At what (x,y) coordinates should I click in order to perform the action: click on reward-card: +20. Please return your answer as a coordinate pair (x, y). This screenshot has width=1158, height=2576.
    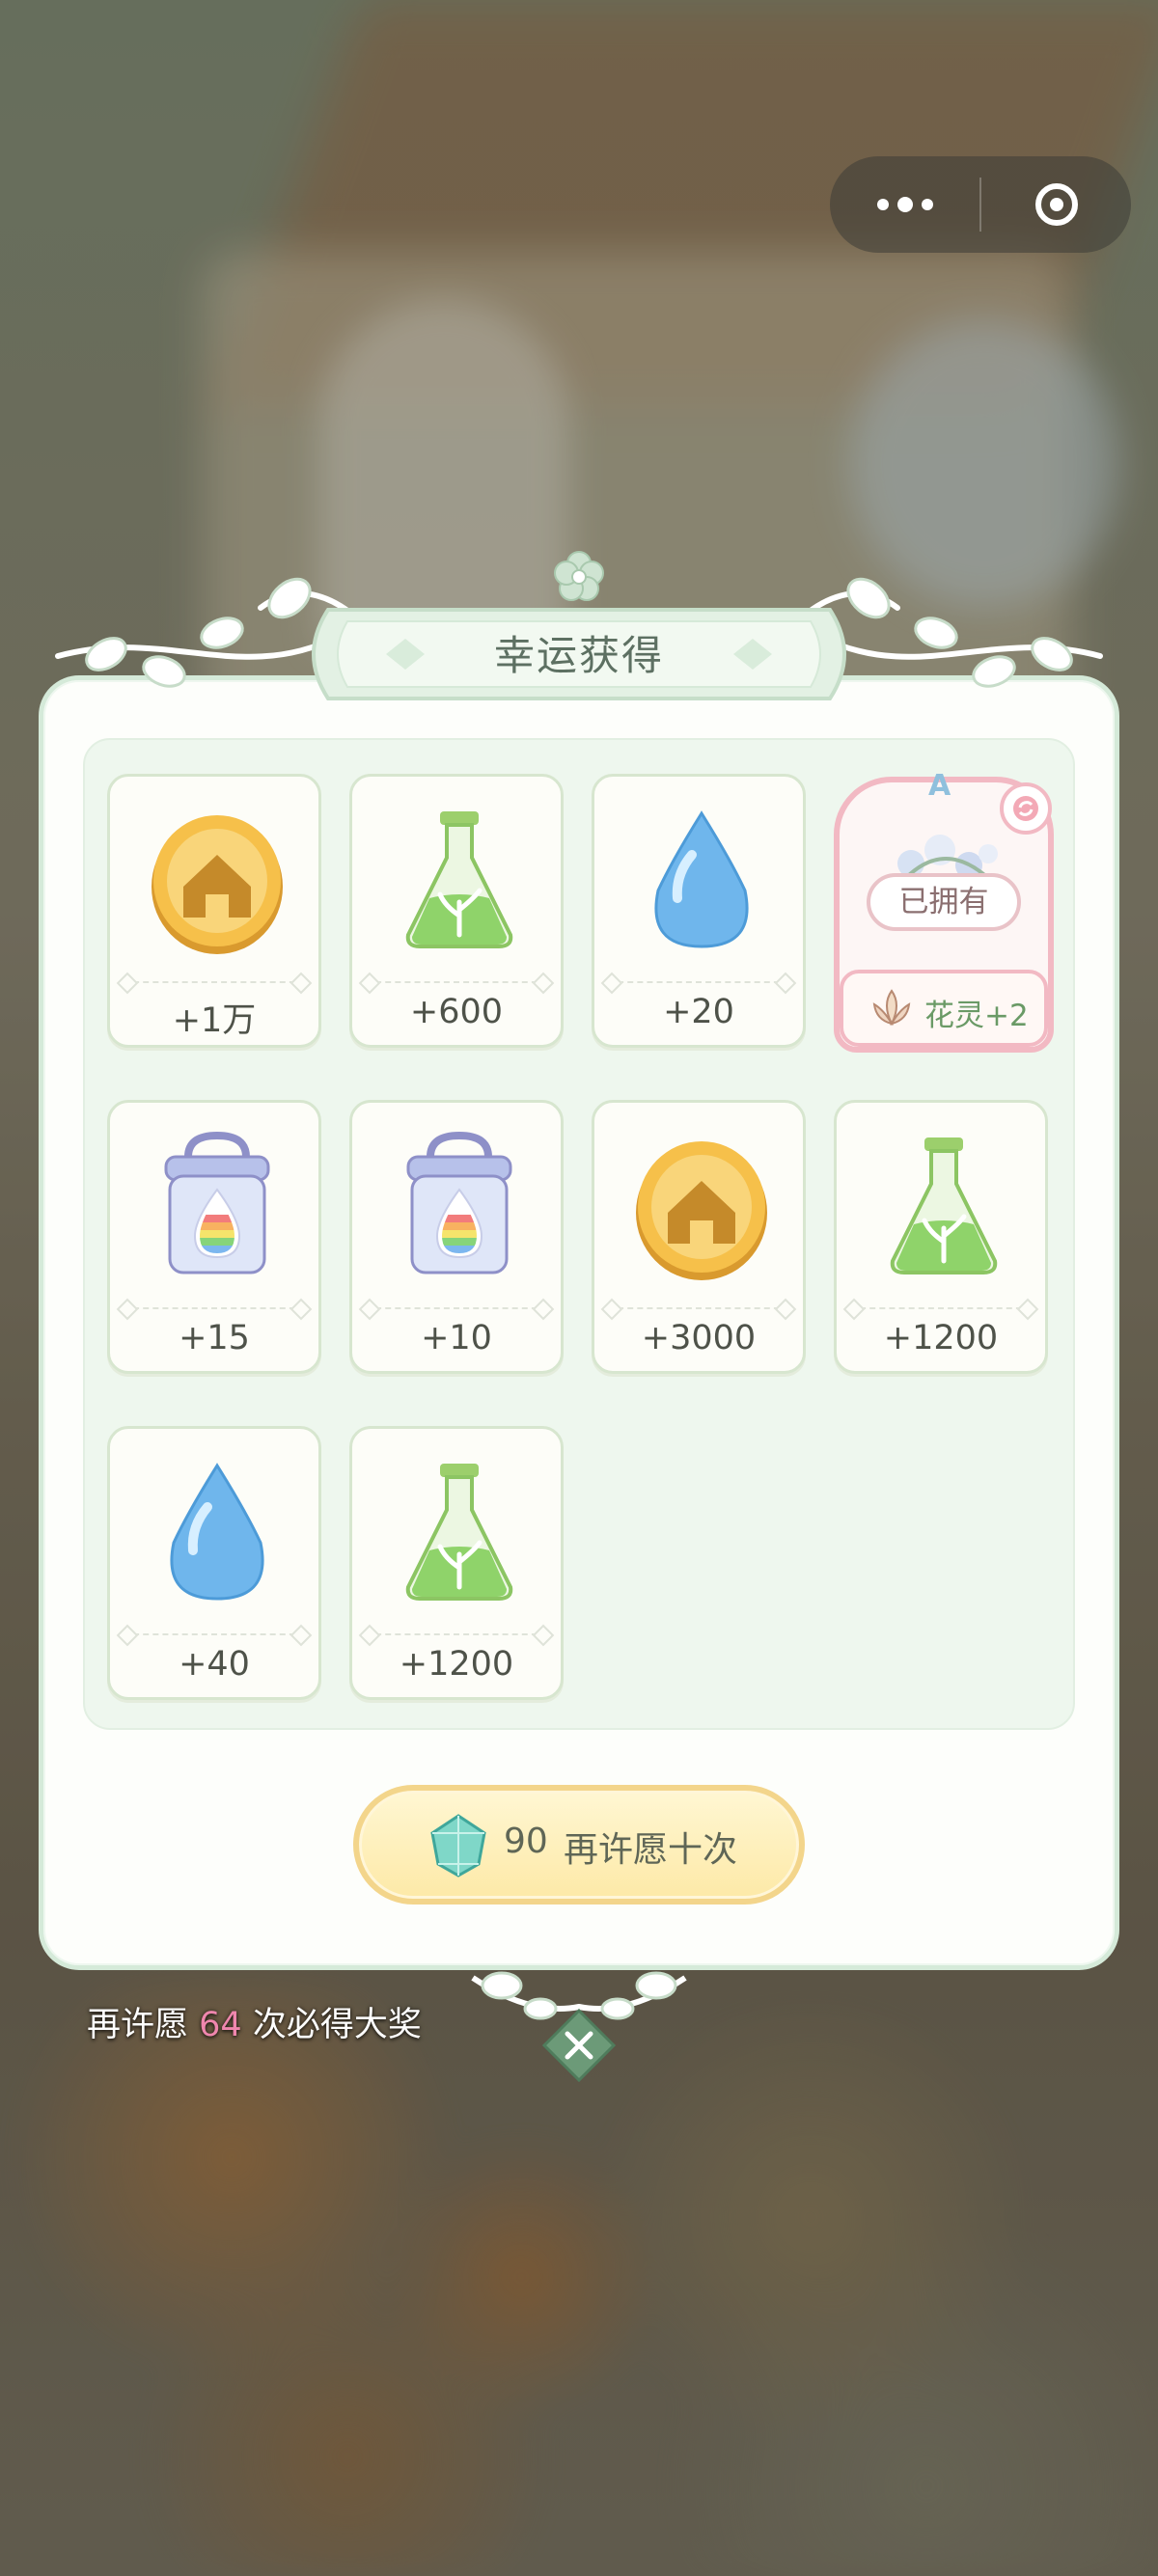
    Looking at the image, I should click on (699, 911).